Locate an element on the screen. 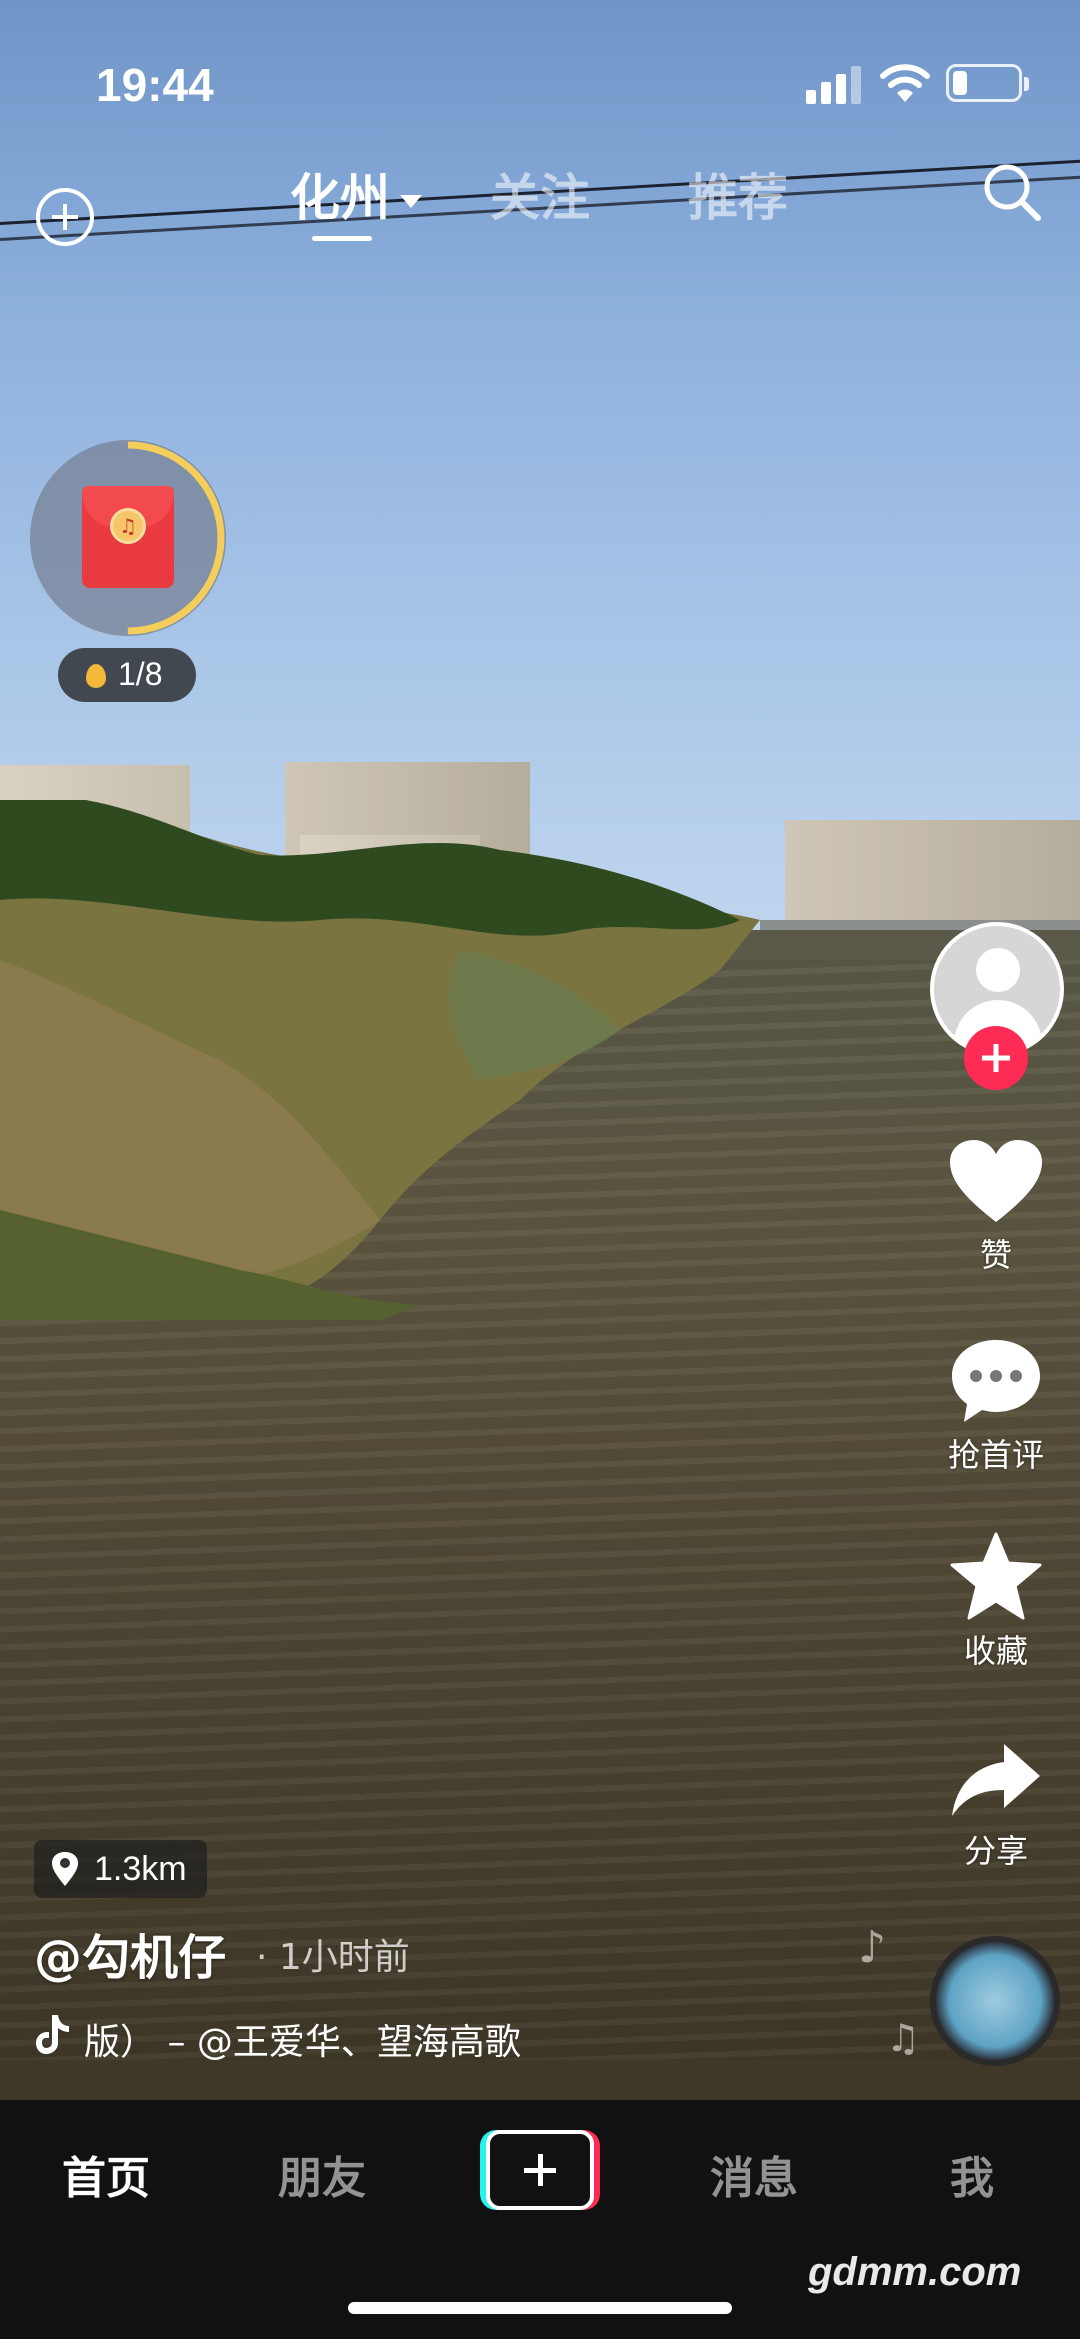  star-icon is located at coordinates (996, 1576).